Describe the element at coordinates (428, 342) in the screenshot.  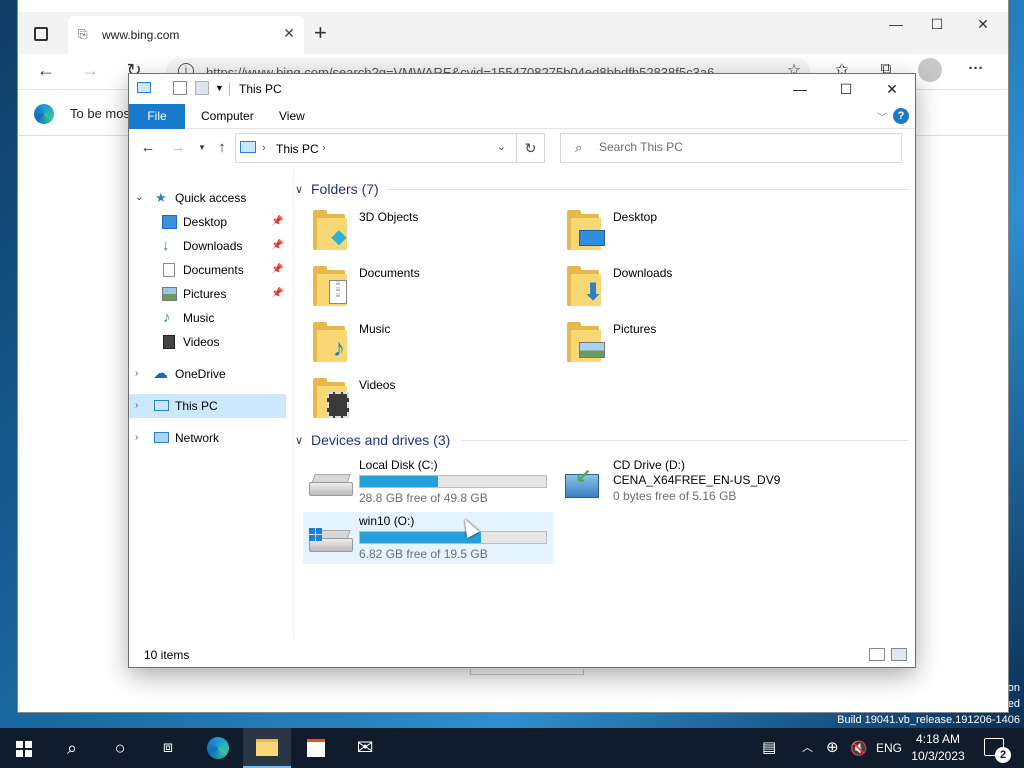
I see `folder-music: ♪ Music` at that location.